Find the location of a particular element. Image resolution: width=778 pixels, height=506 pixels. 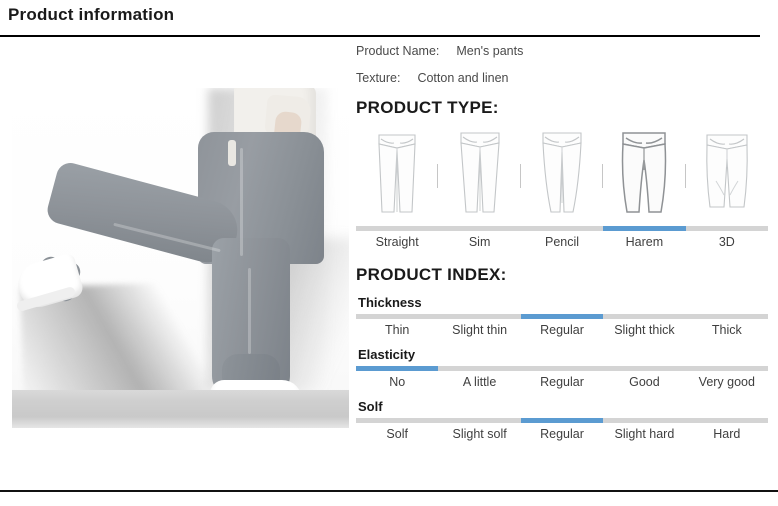

product-type-option-pencil is located at coordinates (561, 173).